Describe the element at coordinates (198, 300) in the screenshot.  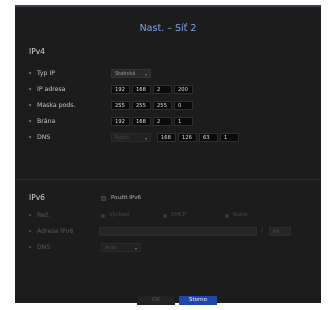
I see `cancel-button: Storno` at that location.